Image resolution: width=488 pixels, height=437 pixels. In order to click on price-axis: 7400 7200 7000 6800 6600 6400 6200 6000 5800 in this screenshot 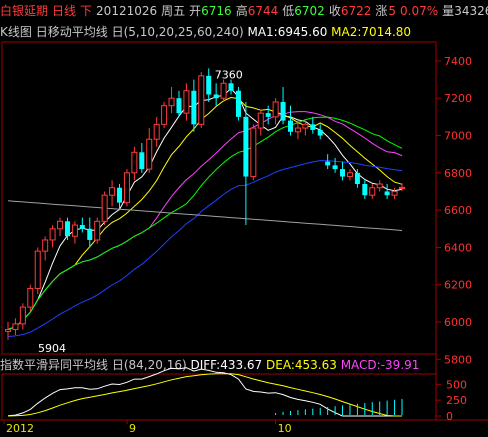, I will do `click(454, 210)`.